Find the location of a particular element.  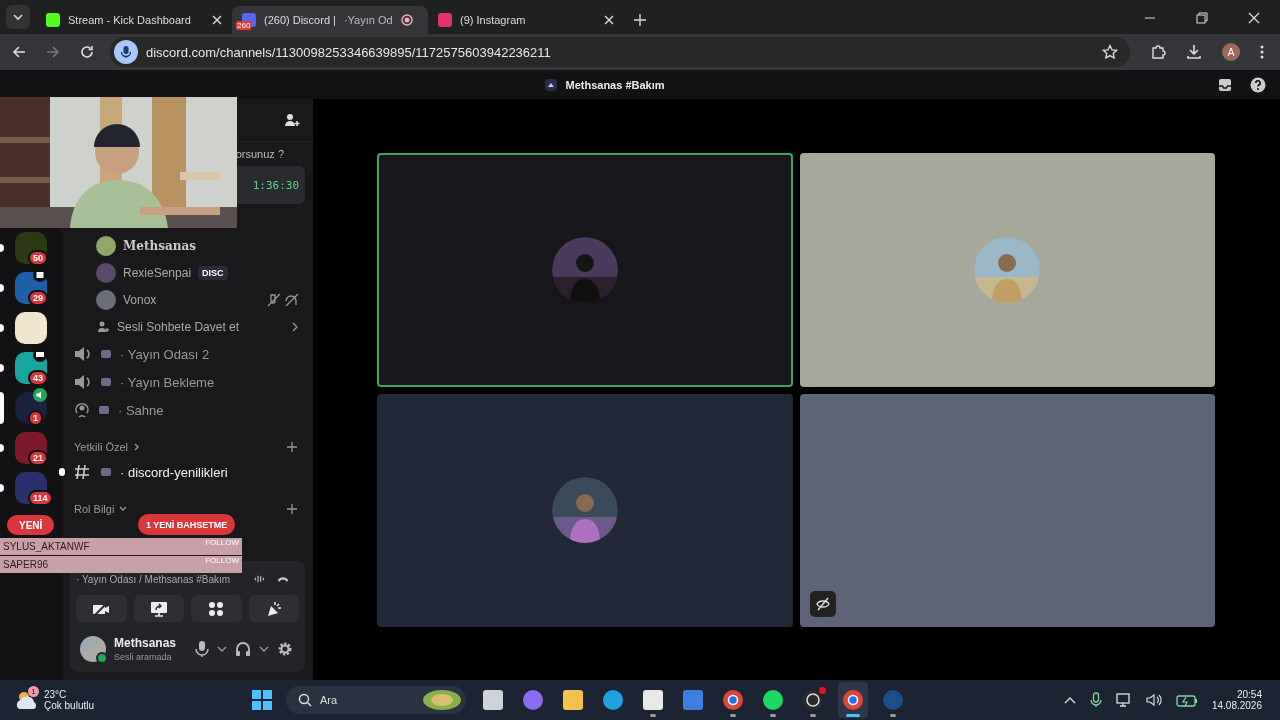

reload-icon is located at coordinates (87, 52).